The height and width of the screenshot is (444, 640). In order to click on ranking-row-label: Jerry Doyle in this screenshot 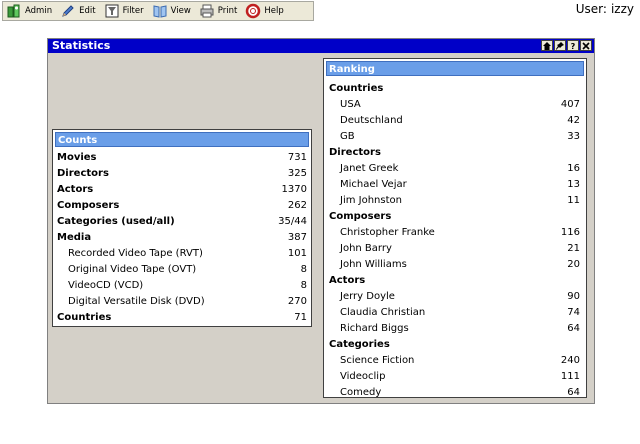, I will do `click(367, 296)`.